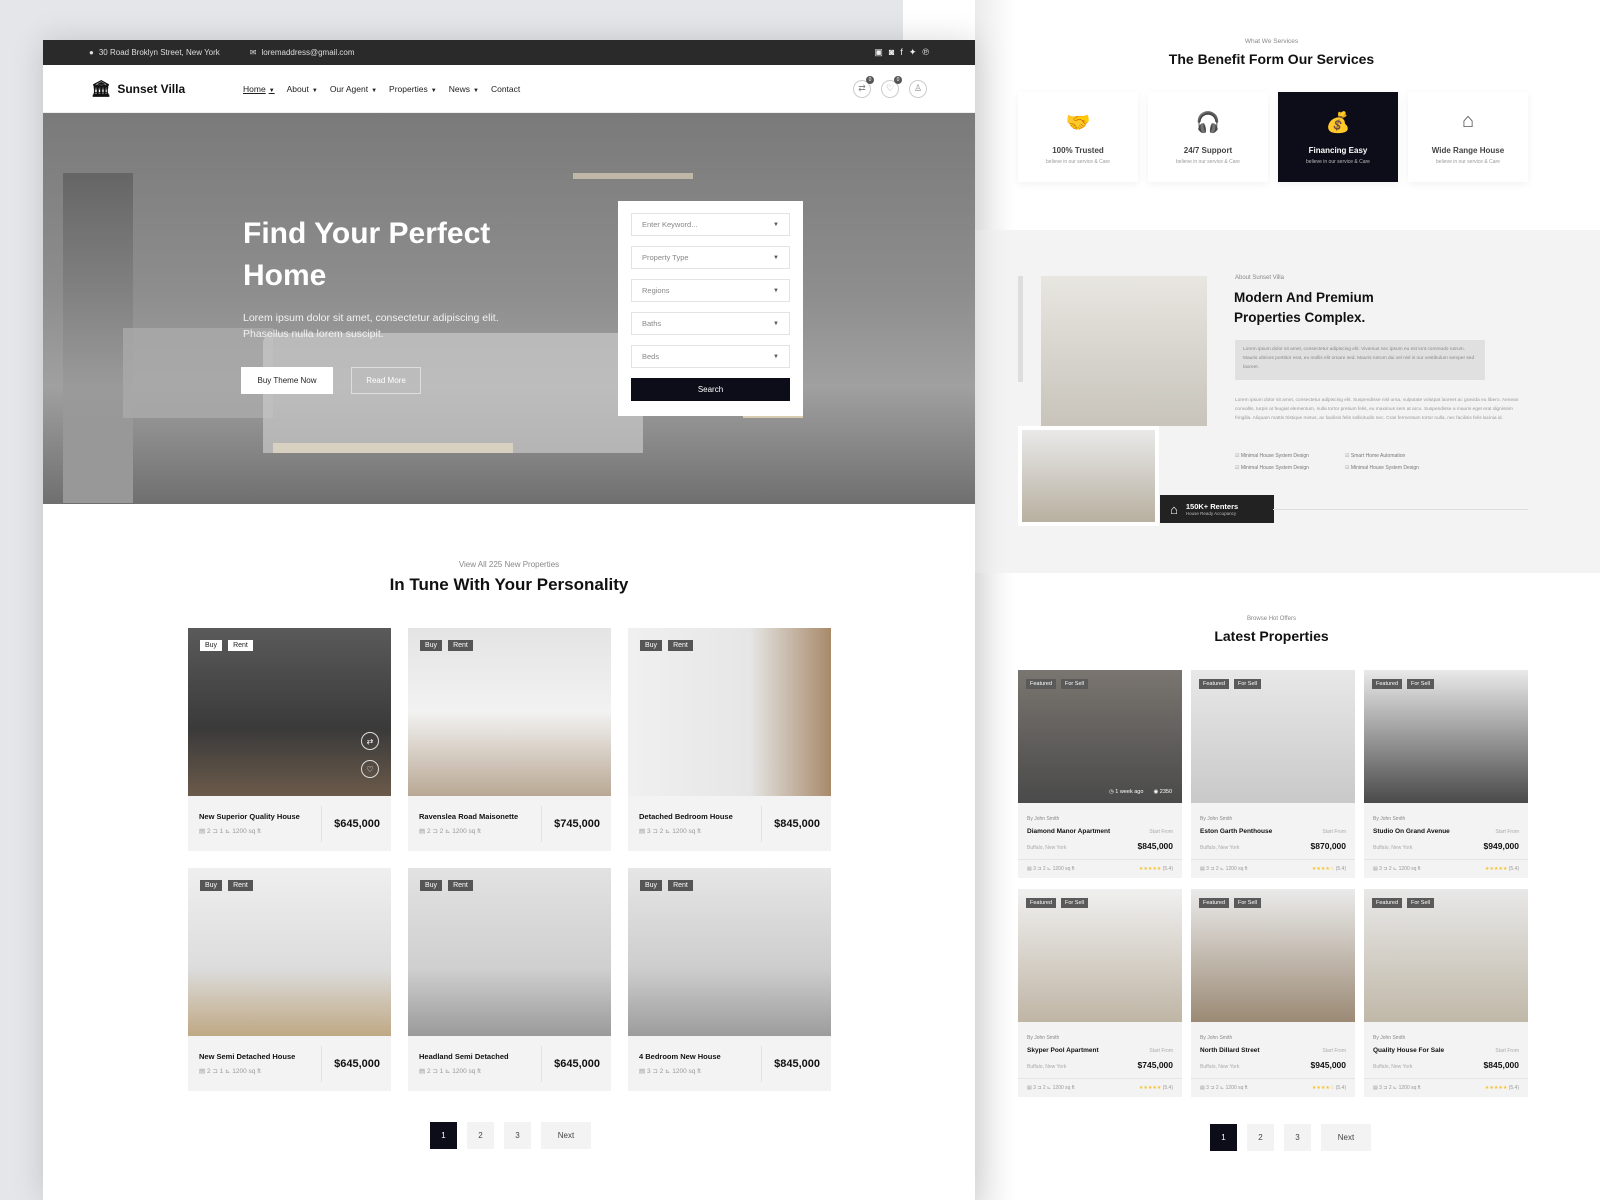 The width and height of the screenshot is (1600, 1200). Describe the element at coordinates (700, 816) in the screenshot. I see `property-name: Detached Bedroom House` at that location.